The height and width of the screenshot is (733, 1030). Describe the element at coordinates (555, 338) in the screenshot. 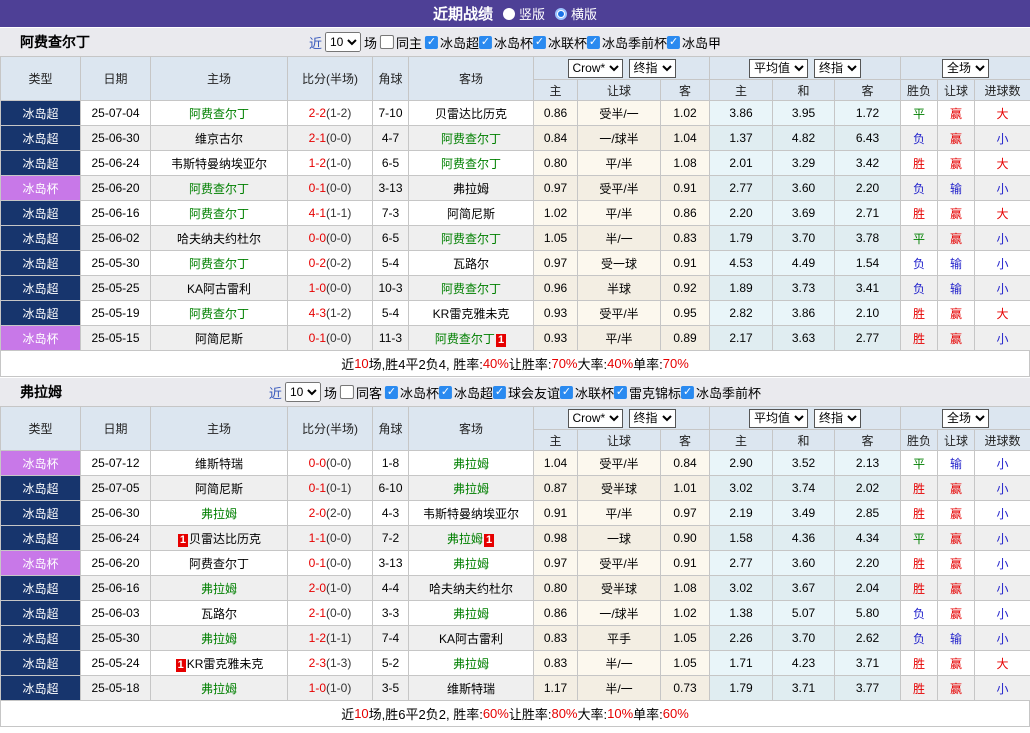

I see `odds-home-cell: 0.93` at that location.